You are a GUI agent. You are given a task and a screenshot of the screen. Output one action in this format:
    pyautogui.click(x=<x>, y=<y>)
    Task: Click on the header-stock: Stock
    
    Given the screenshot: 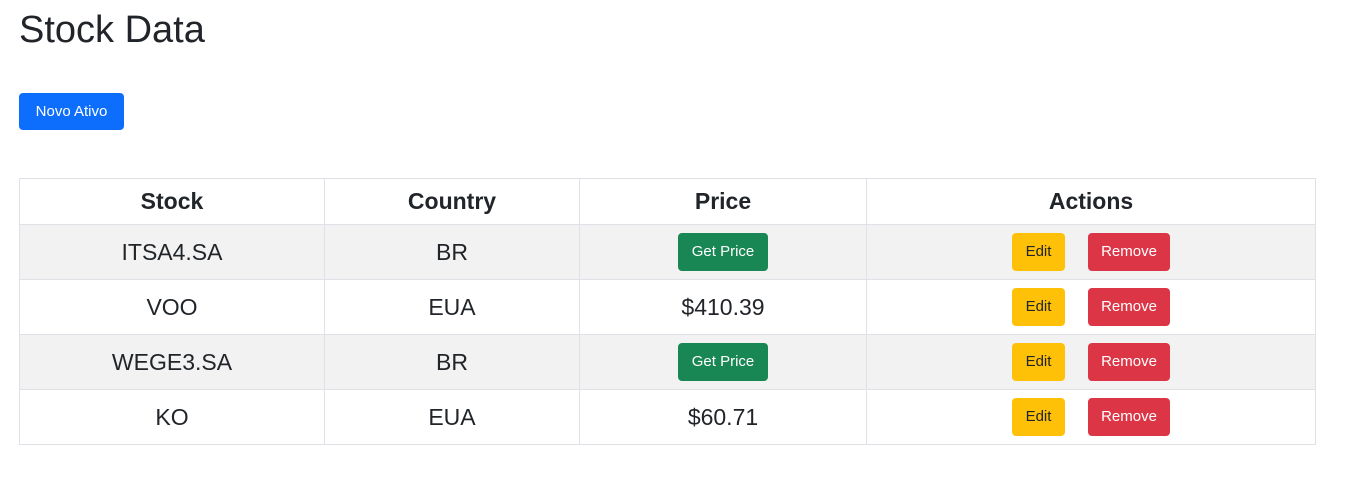 What is the action you would take?
    pyautogui.click(x=172, y=201)
    